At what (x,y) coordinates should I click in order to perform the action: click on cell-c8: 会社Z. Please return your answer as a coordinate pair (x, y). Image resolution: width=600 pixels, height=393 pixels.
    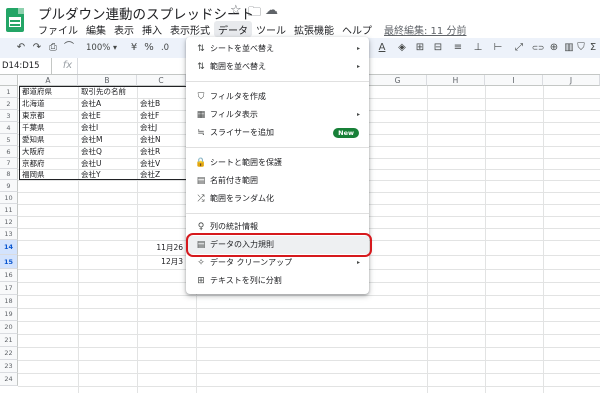
    Looking at the image, I should click on (161, 174).